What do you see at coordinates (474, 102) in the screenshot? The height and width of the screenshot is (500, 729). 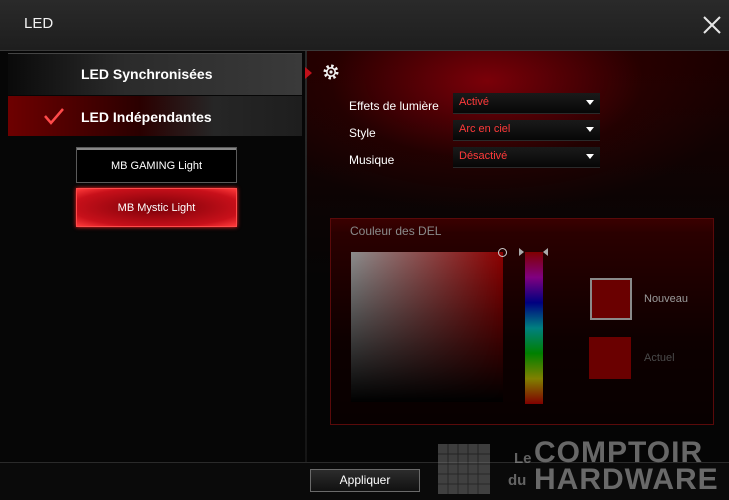 I see `effects-value: Activé` at bounding box center [474, 102].